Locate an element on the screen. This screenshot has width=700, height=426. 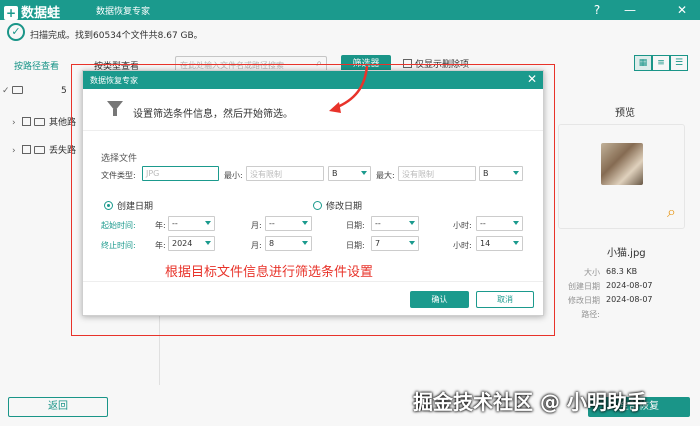
help-icon: ? is located at coordinates (597, 10).